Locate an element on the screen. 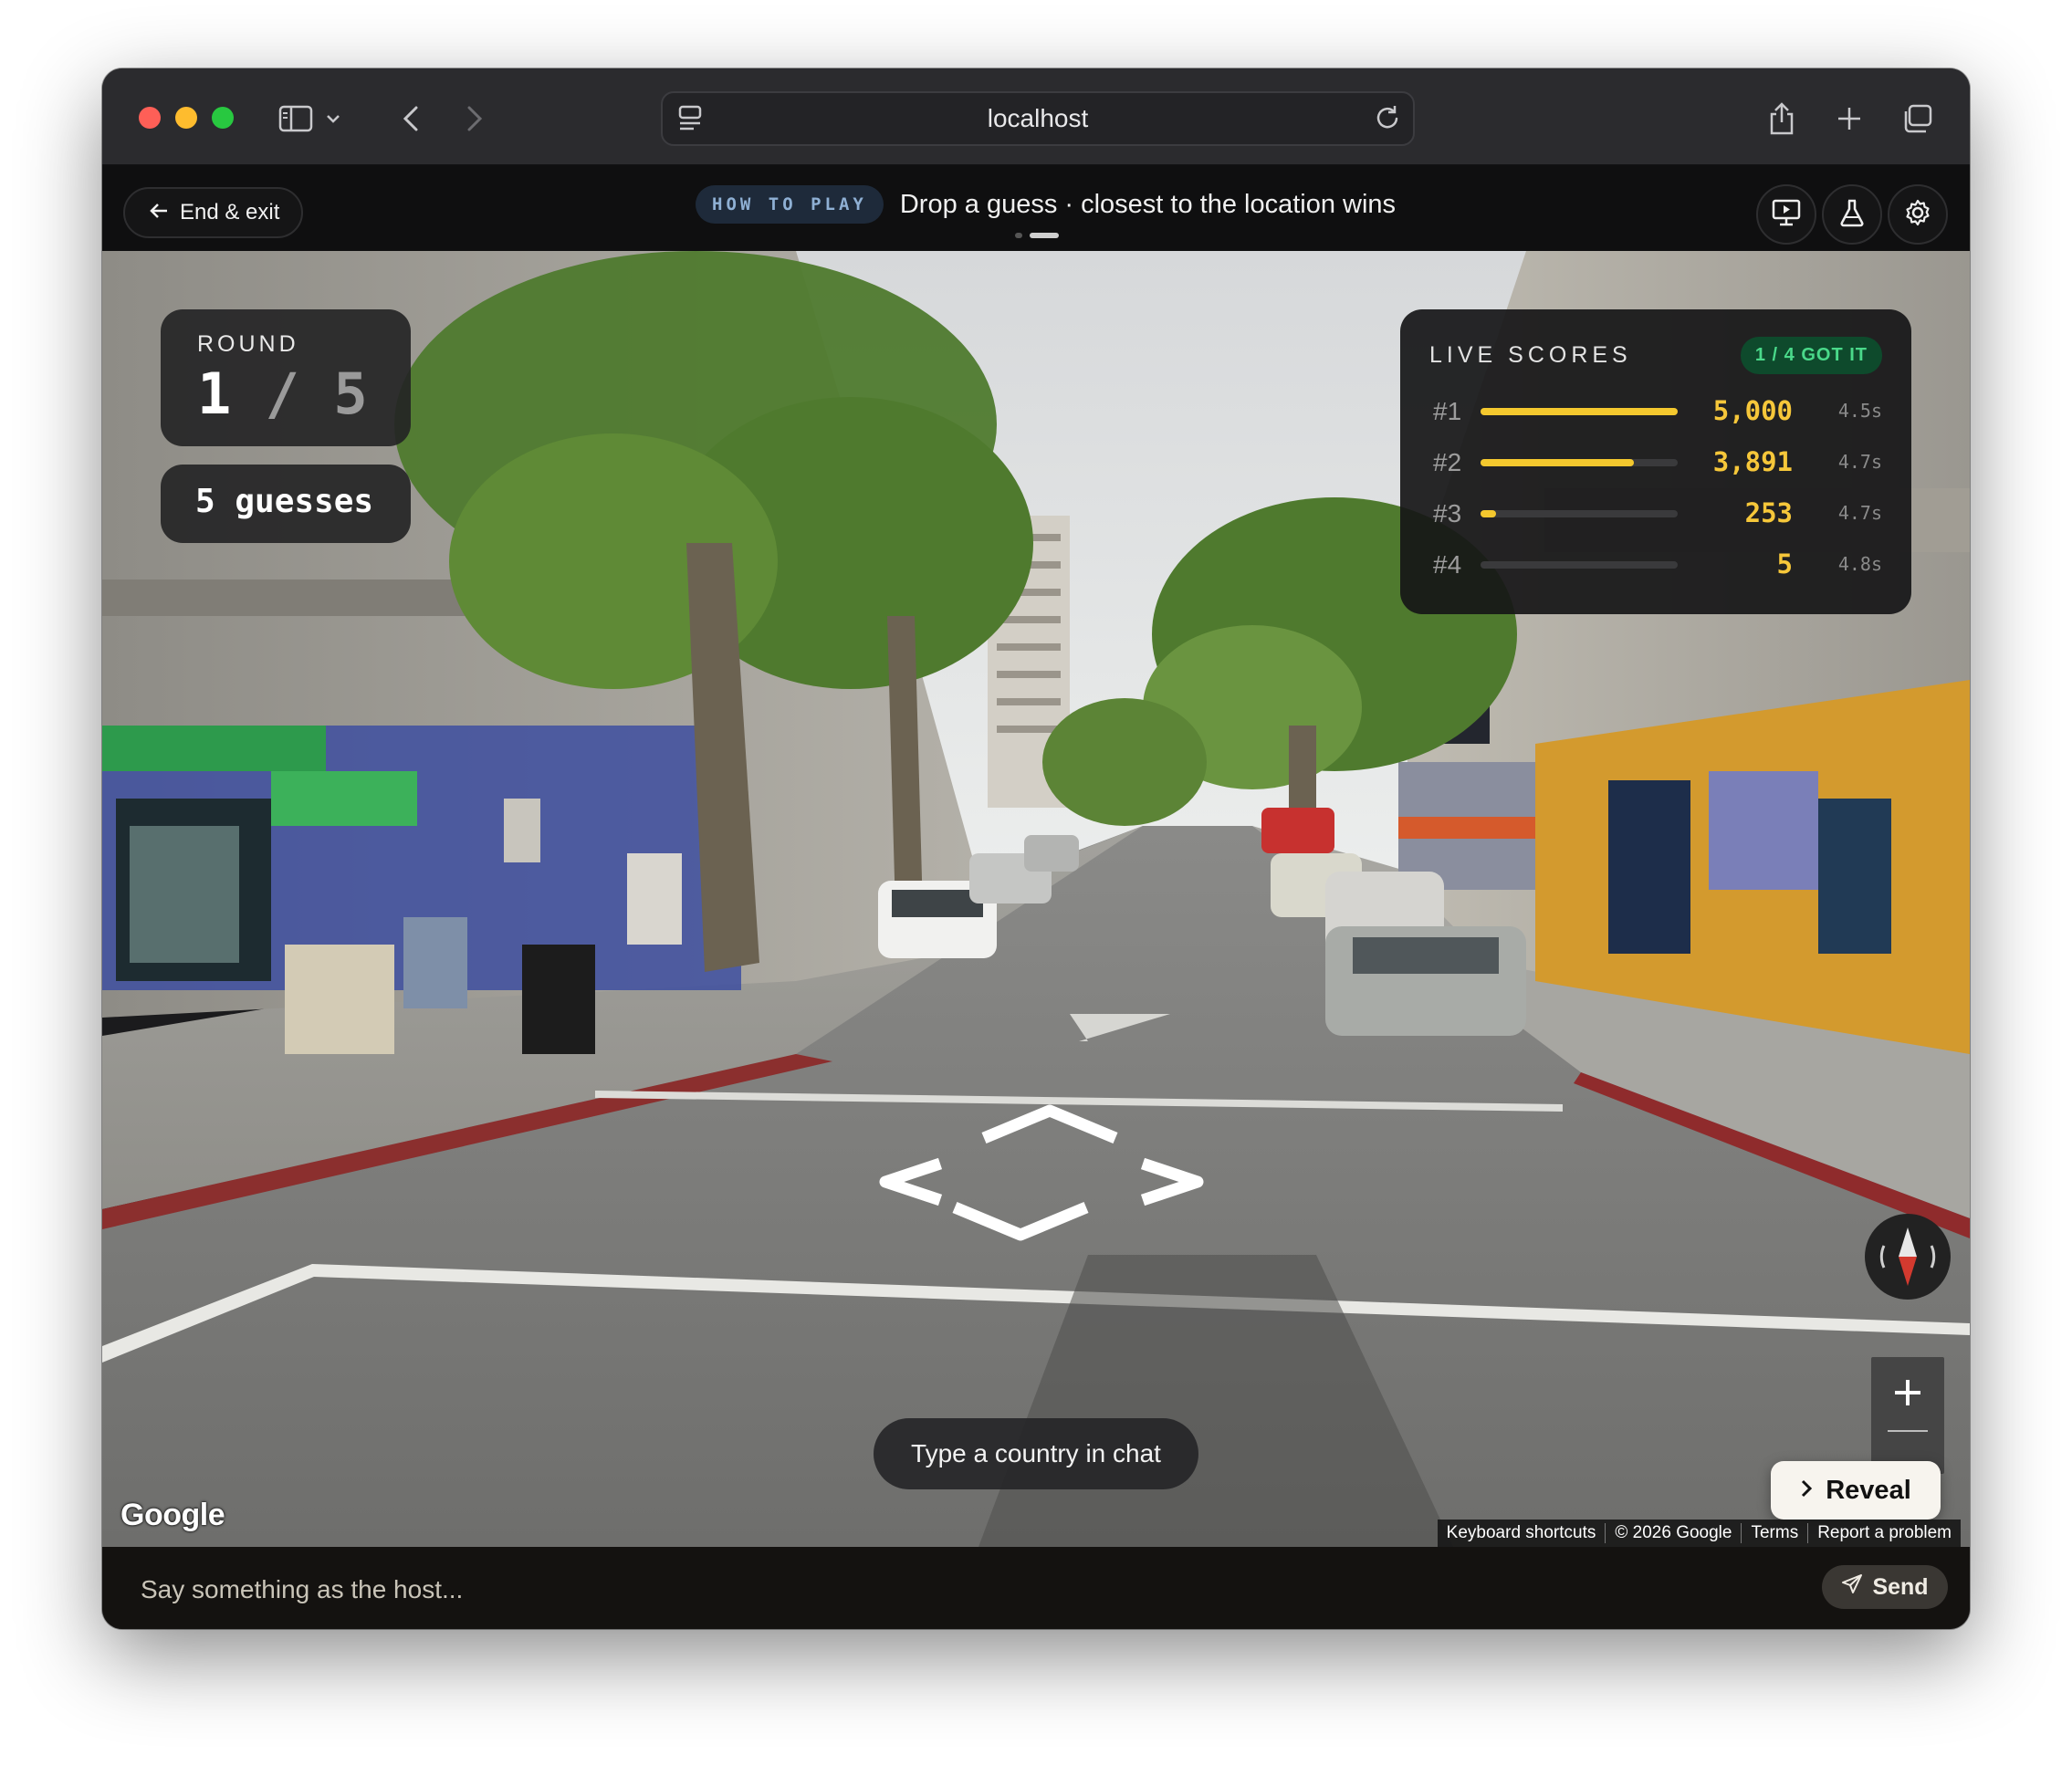  experiments-button is located at coordinates (1852, 214).